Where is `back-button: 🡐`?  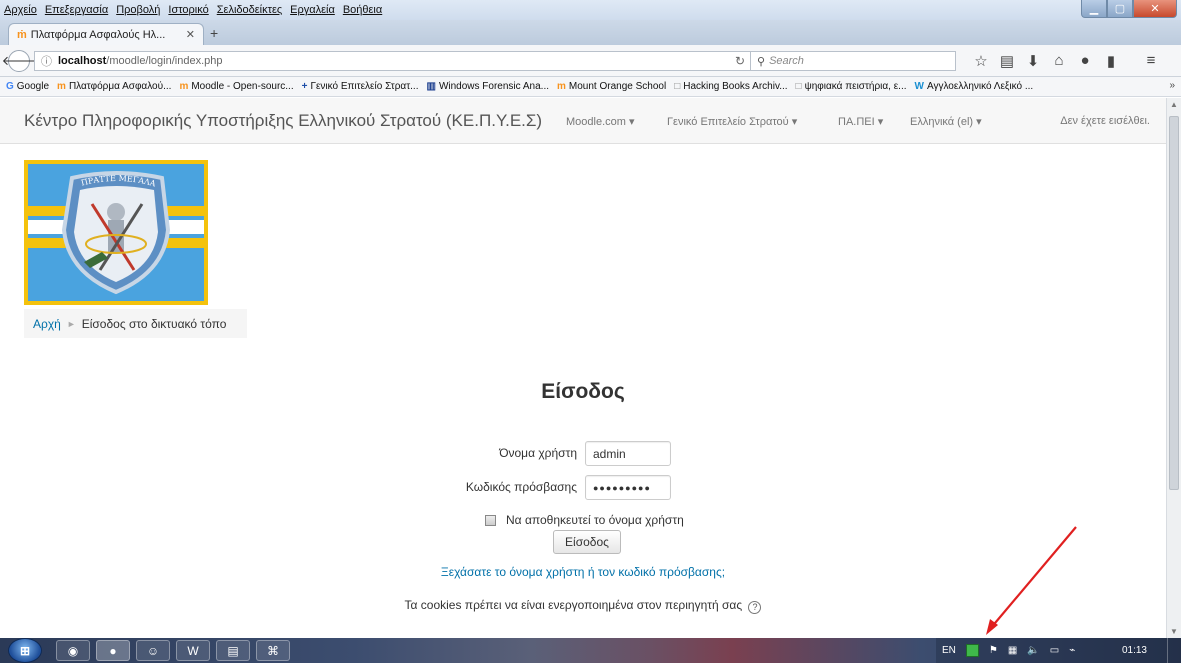
back-button: 🡐 is located at coordinates (19, 61).